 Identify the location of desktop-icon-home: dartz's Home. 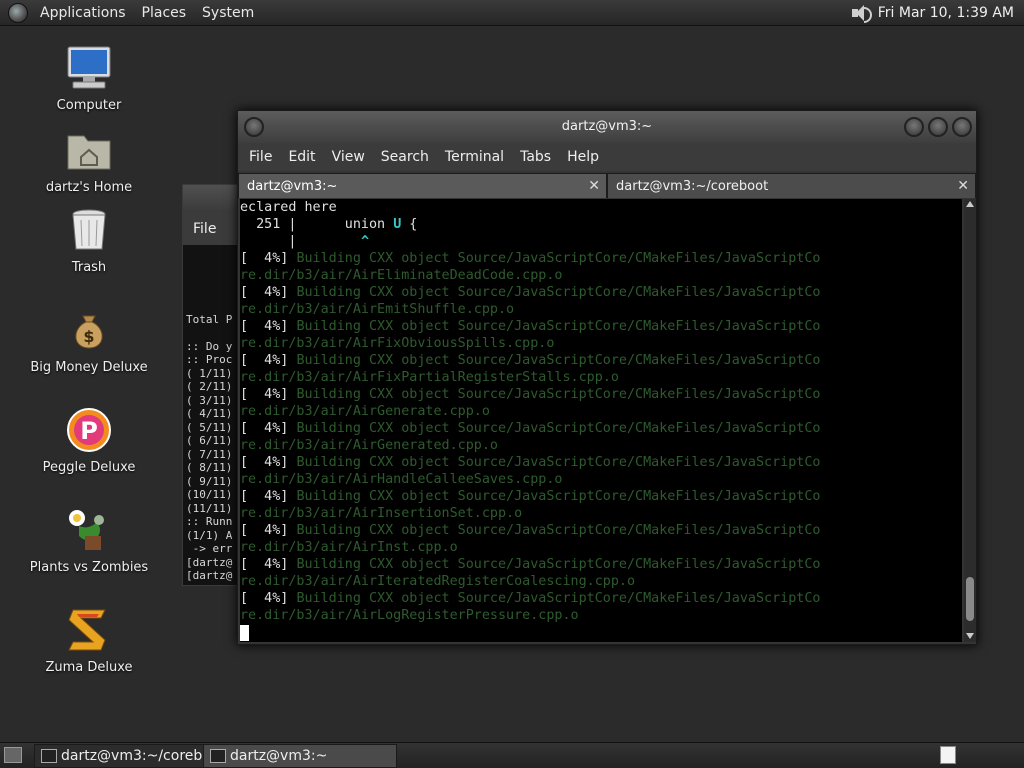
(89, 160).